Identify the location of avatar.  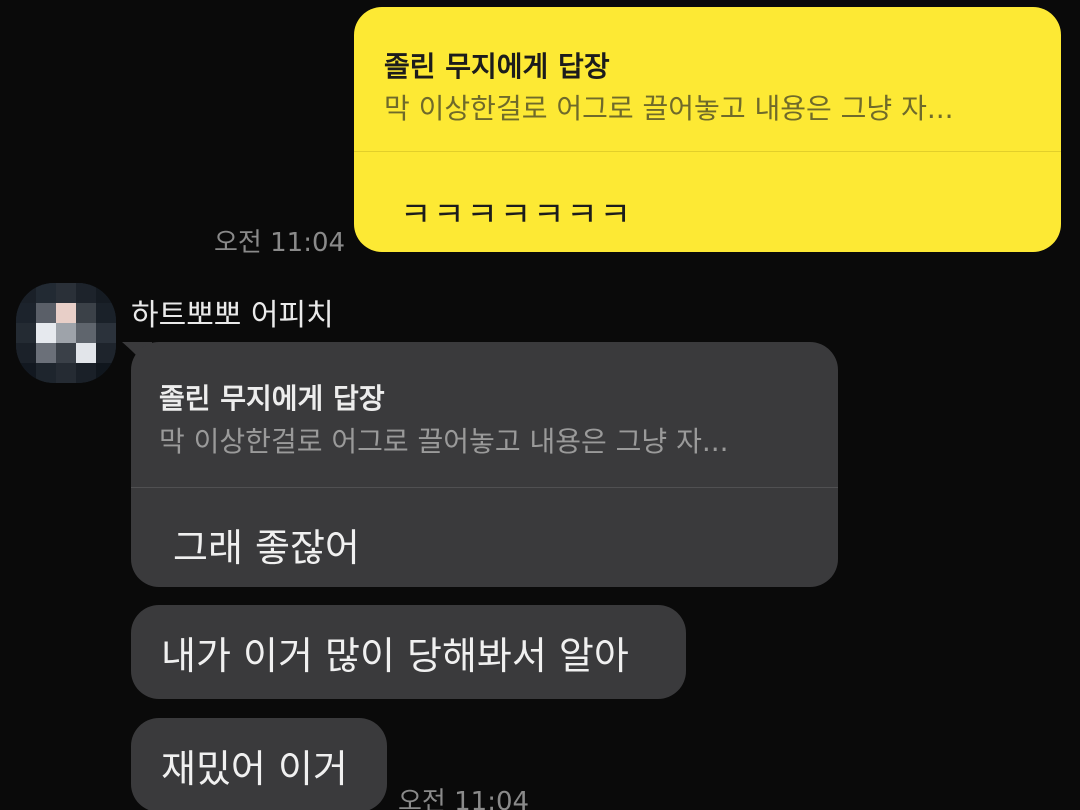
(66, 333).